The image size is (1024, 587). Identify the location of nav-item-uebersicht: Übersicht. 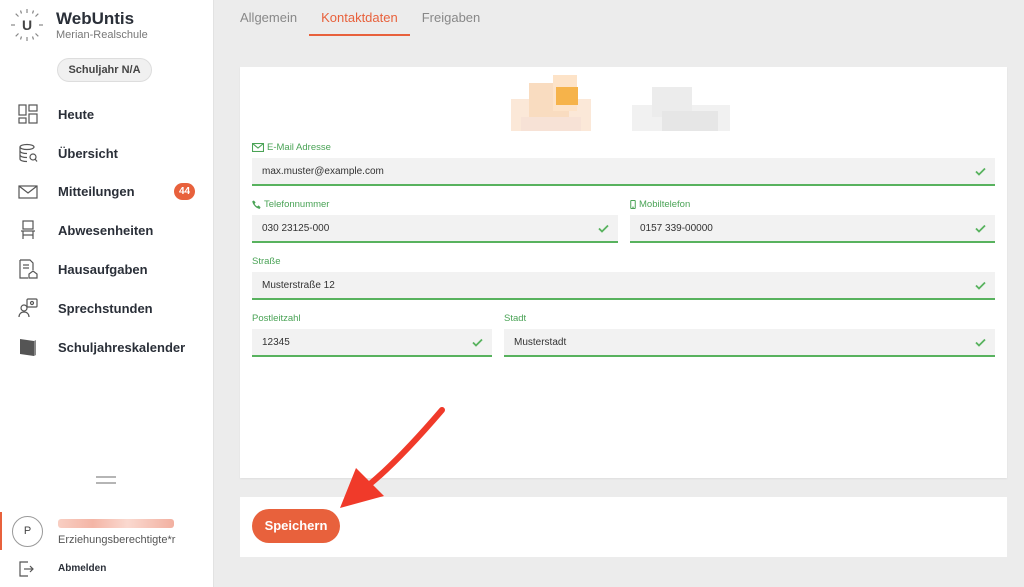
(107, 153).